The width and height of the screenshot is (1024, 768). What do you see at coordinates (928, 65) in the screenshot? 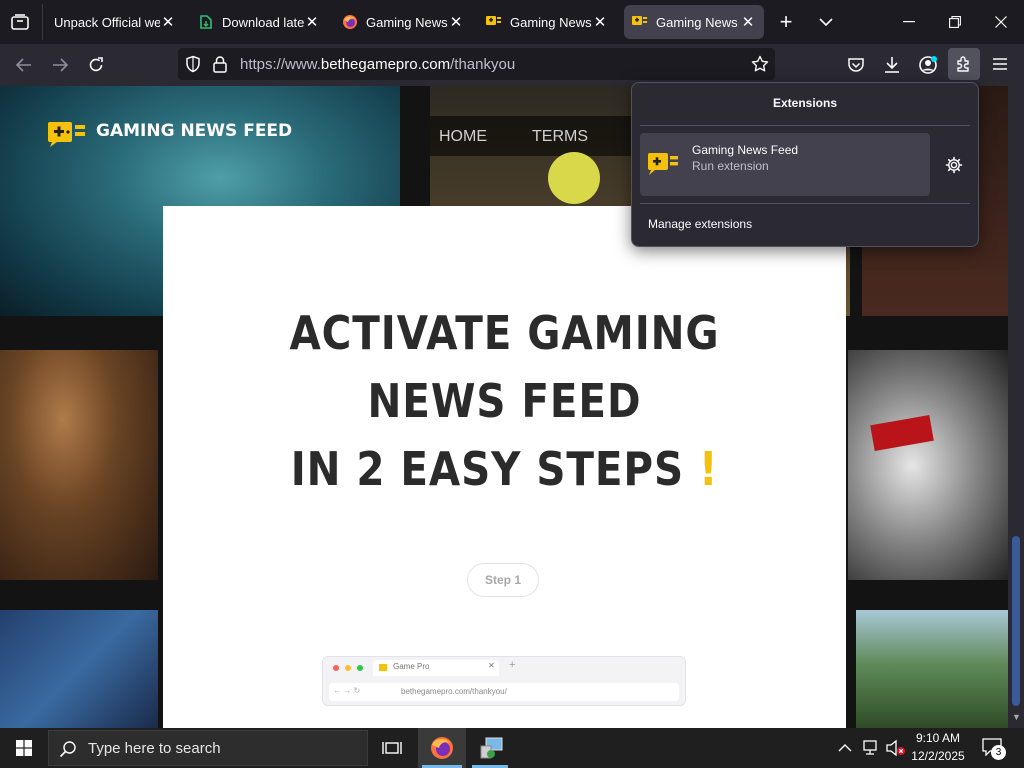
I see `account-icon` at bounding box center [928, 65].